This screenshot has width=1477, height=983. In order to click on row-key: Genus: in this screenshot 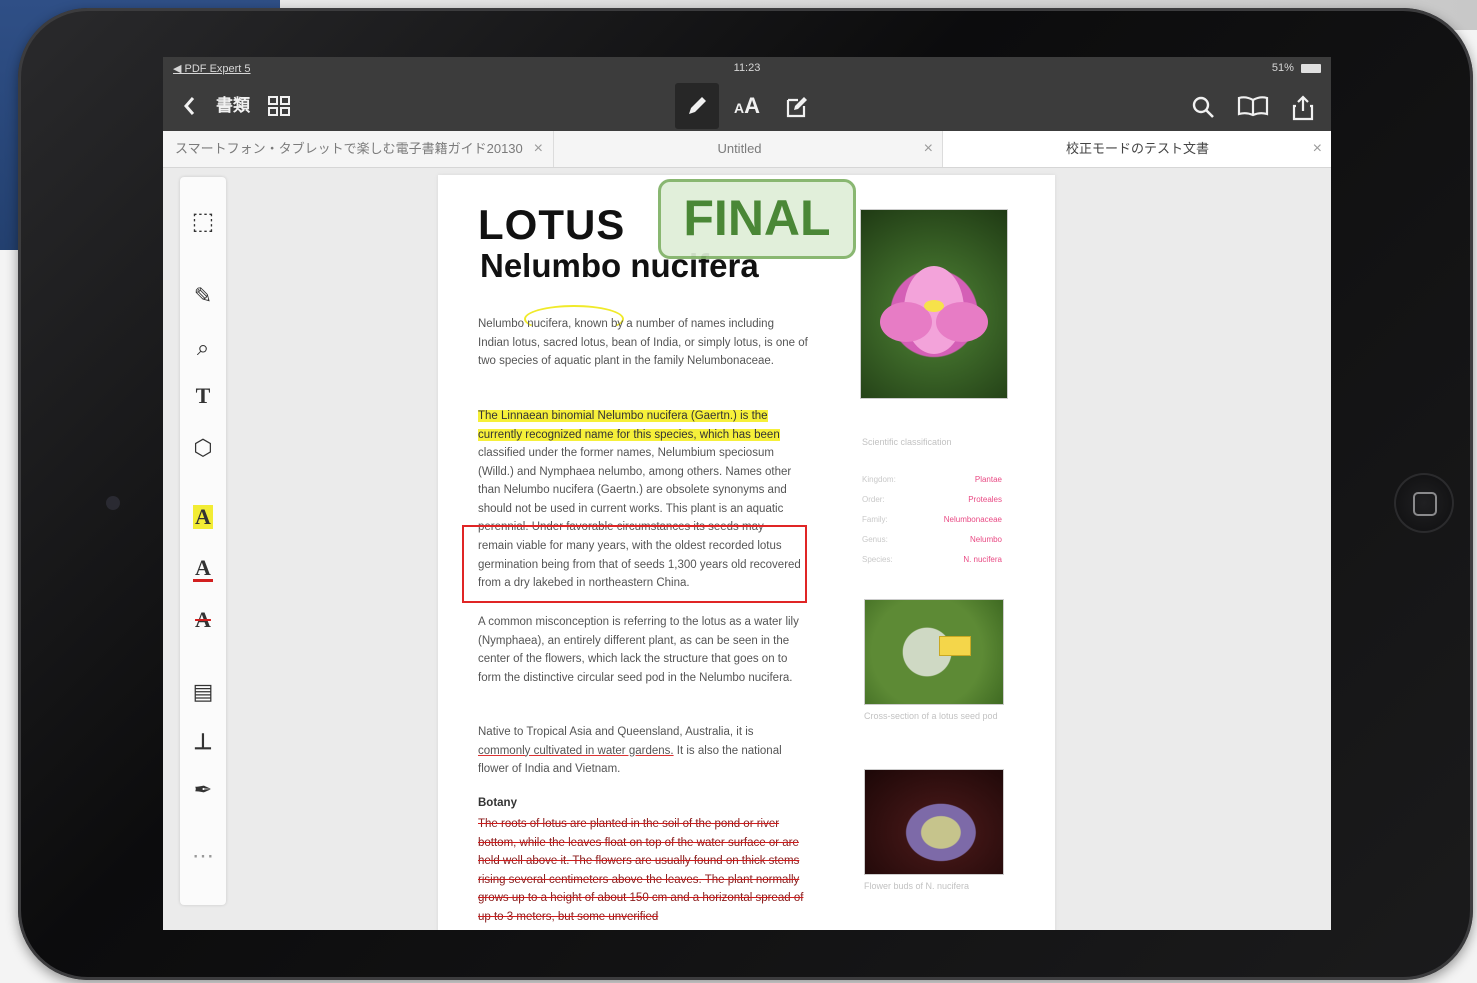, I will do `click(875, 539)`.